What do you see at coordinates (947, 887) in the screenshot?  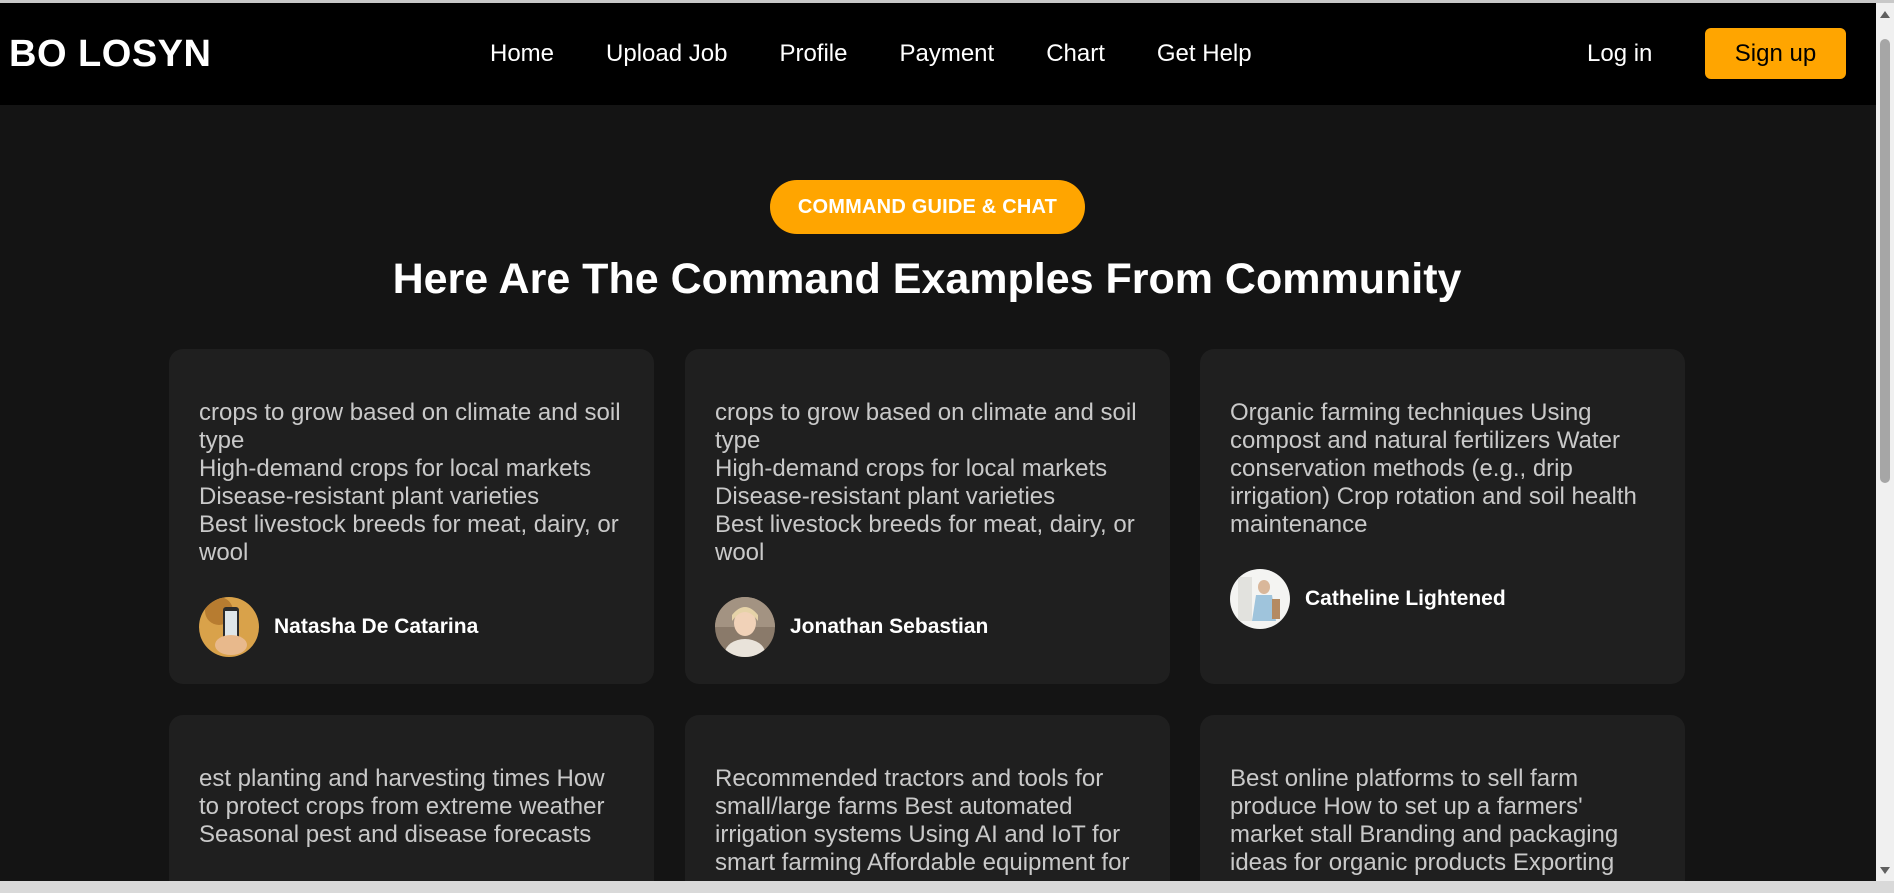 I see `window-bottom-bar` at bounding box center [947, 887].